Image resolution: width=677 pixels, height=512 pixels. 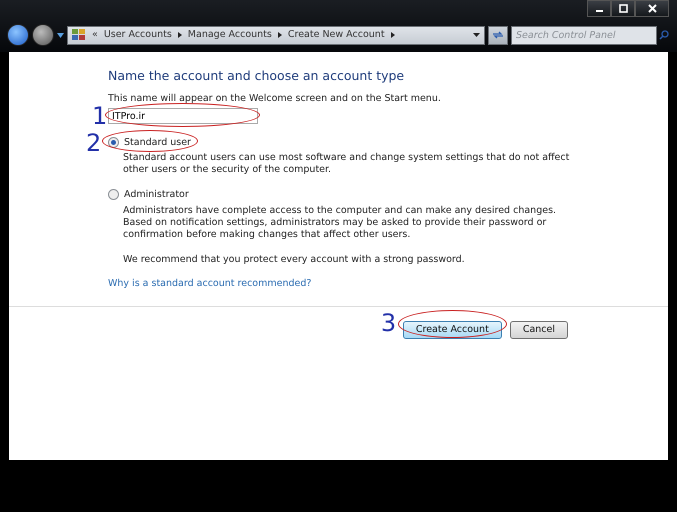 What do you see at coordinates (388, 323) in the screenshot?
I see `step-number: 3` at bounding box center [388, 323].